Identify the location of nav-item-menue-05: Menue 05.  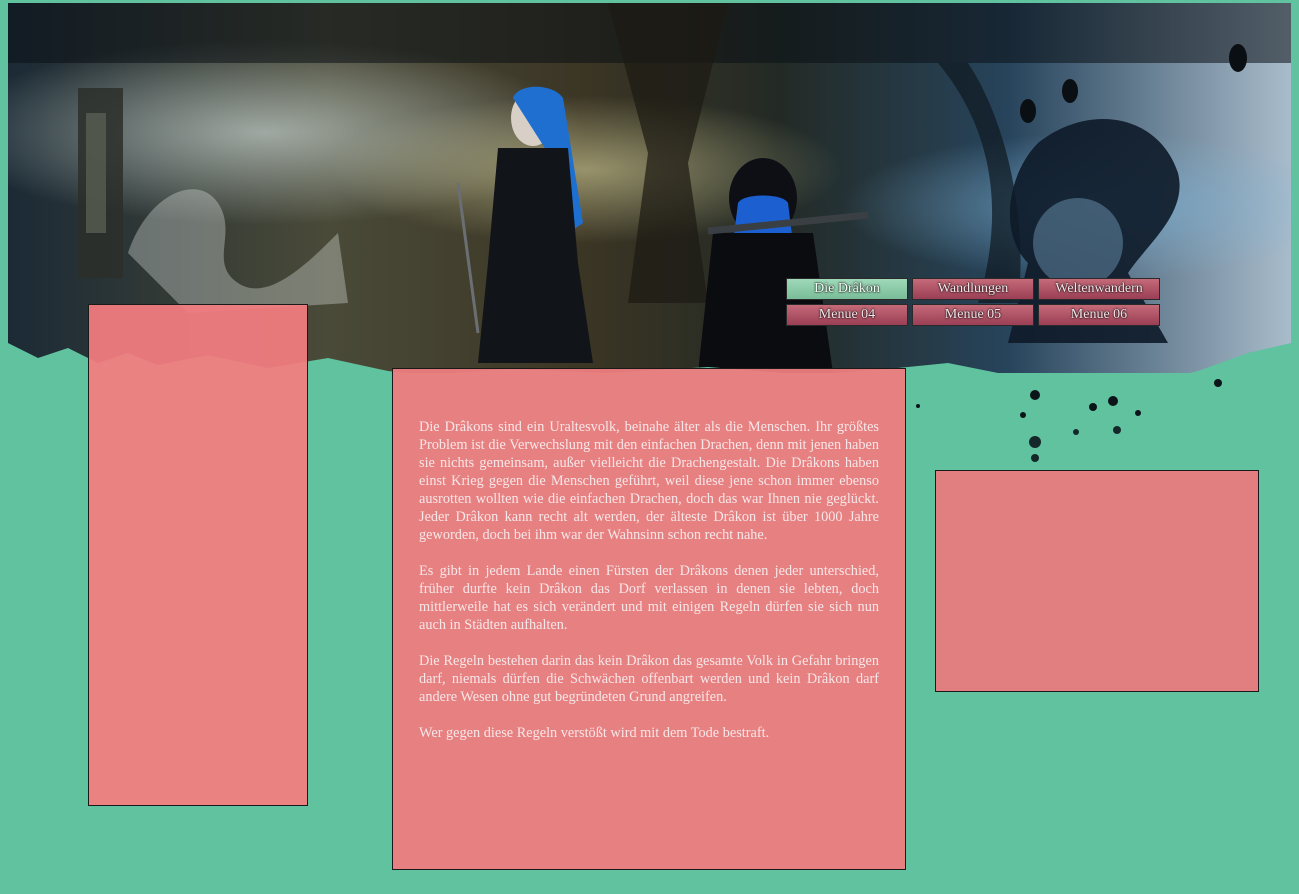
(973, 315).